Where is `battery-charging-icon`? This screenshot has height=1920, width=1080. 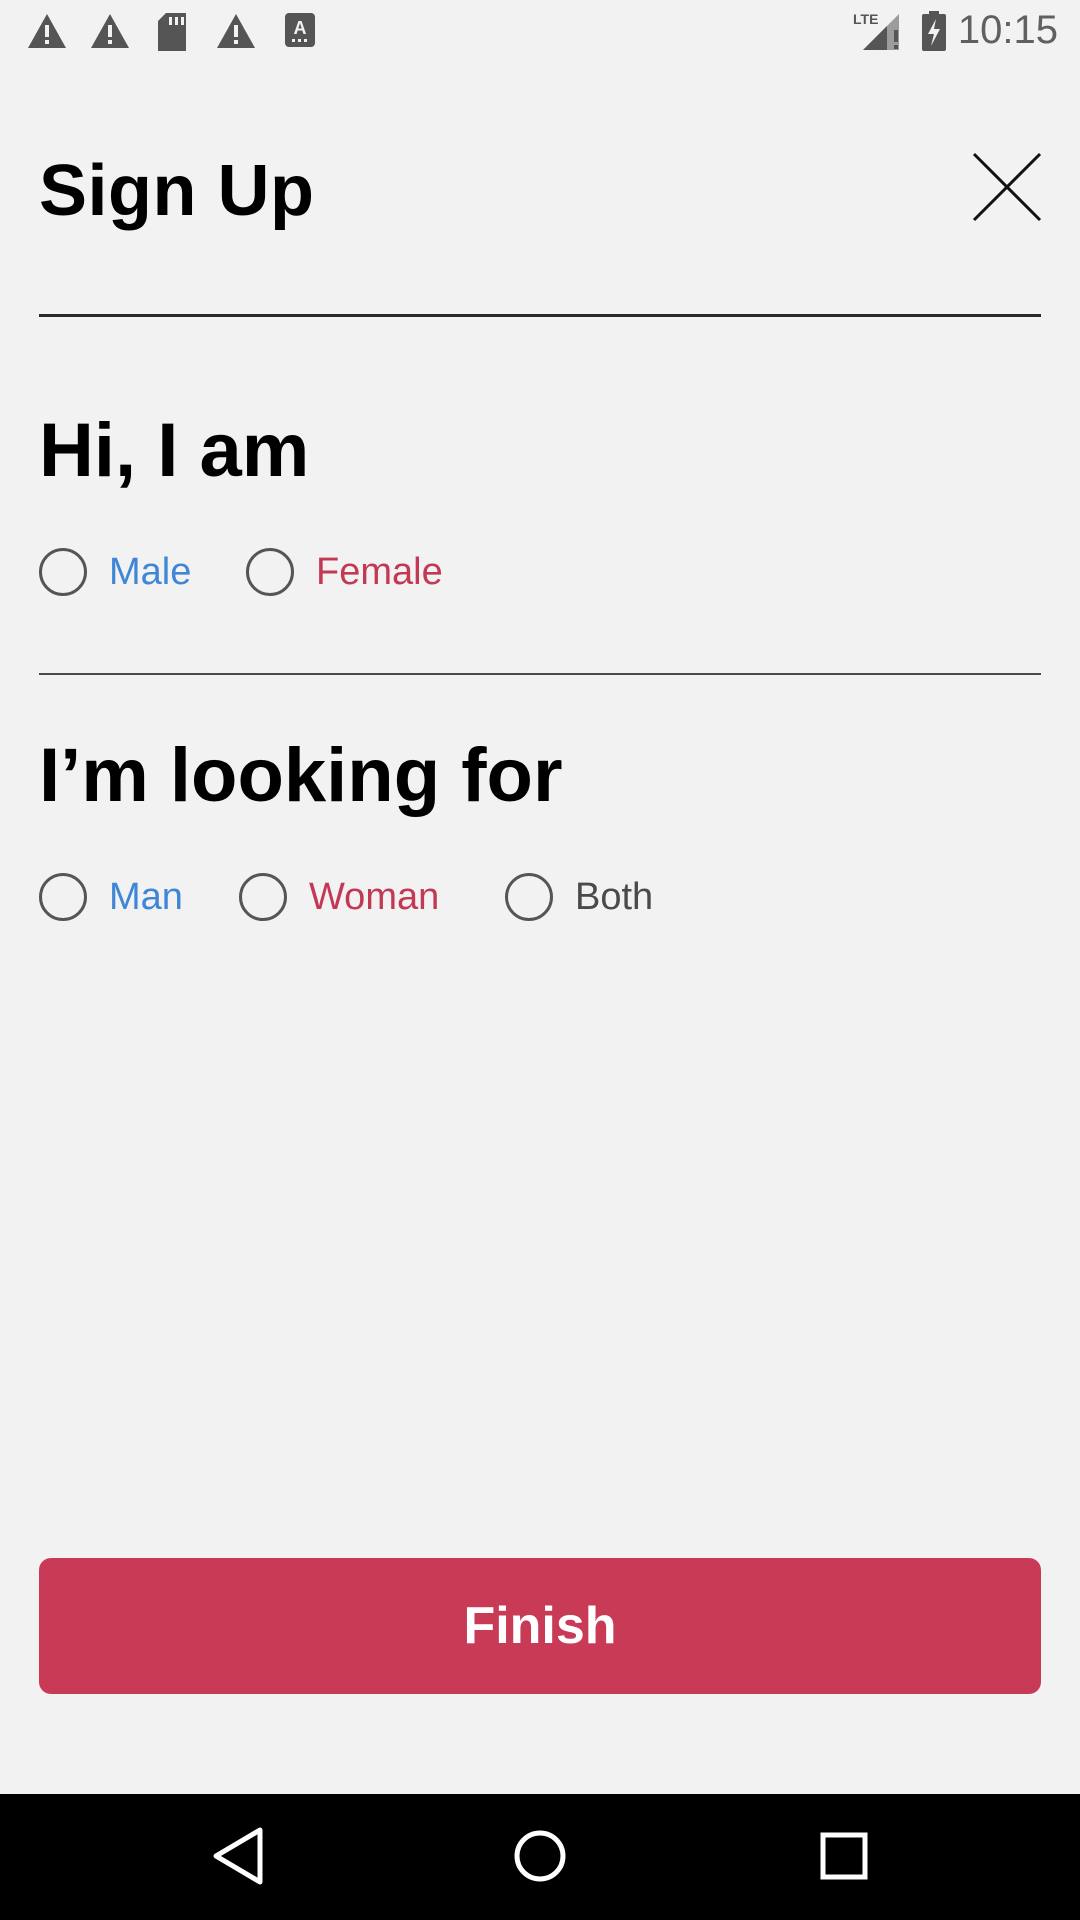 battery-charging-icon is located at coordinates (934, 31).